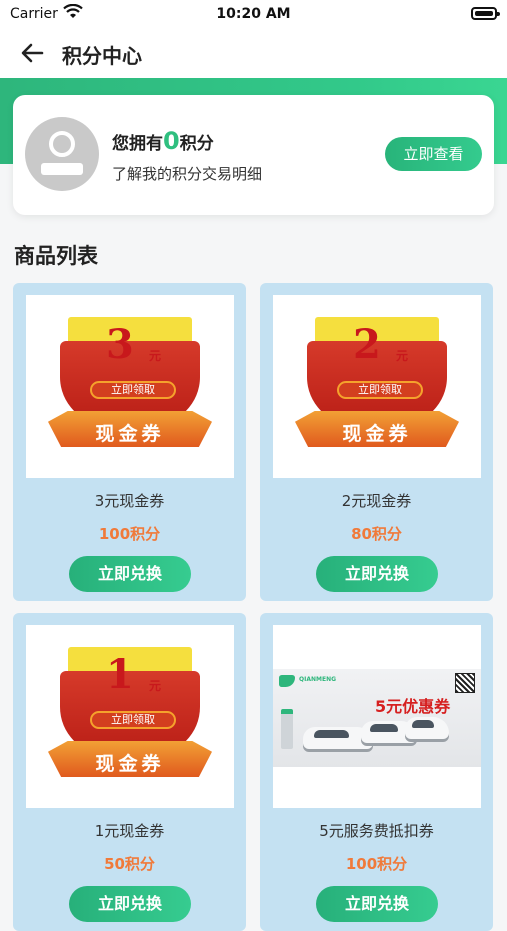  What do you see at coordinates (129, 831) in the screenshot?
I see `product-name: 1元现金券` at bounding box center [129, 831].